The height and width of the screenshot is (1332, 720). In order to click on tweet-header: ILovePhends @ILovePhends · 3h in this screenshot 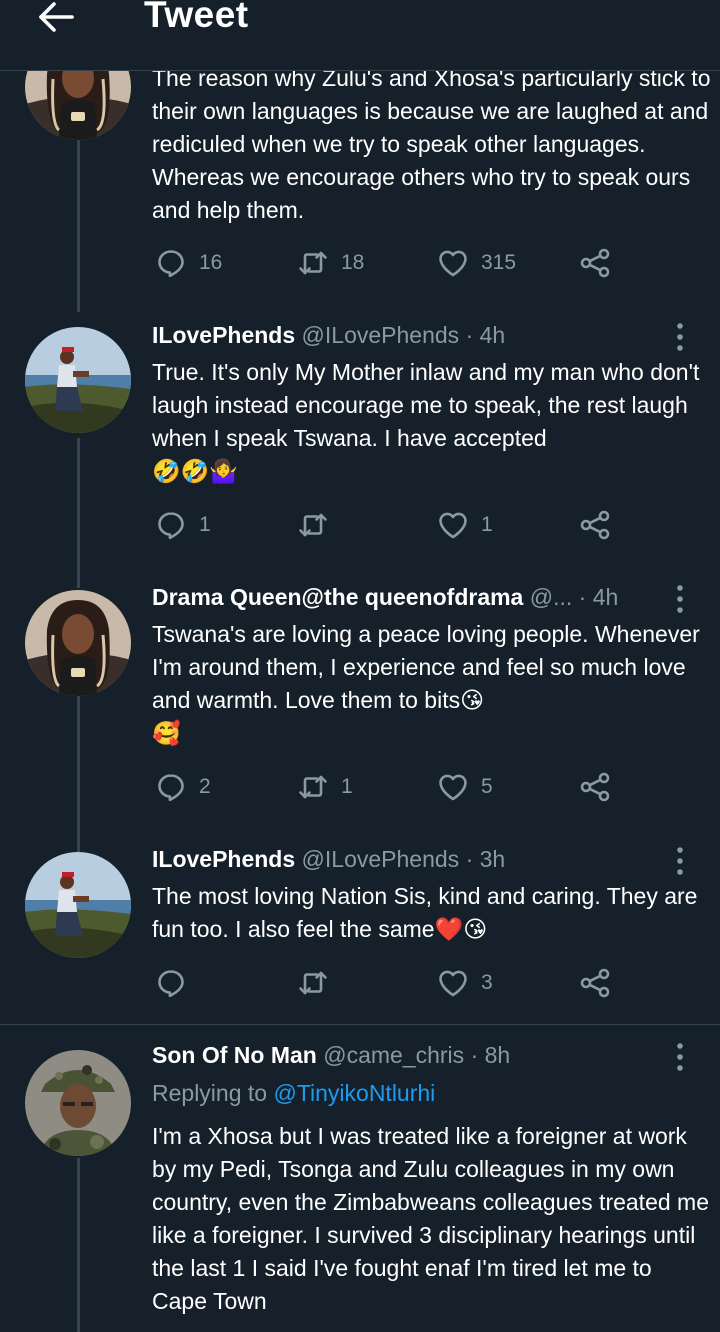, I will do `click(328, 859)`.